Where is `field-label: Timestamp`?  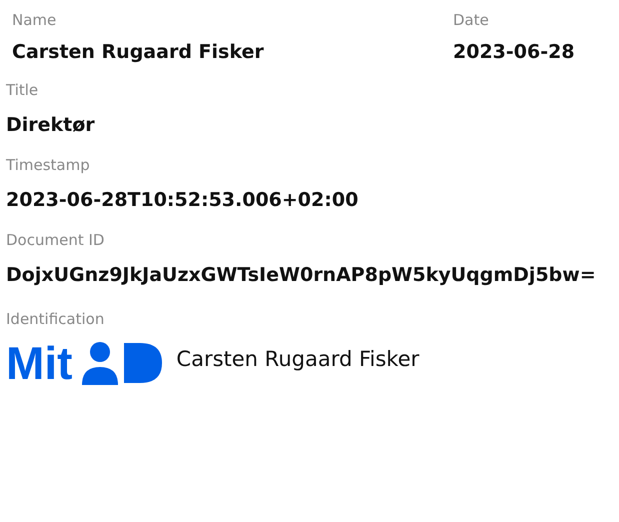 field-label: Timestamp is located at coordinates (48, 165).